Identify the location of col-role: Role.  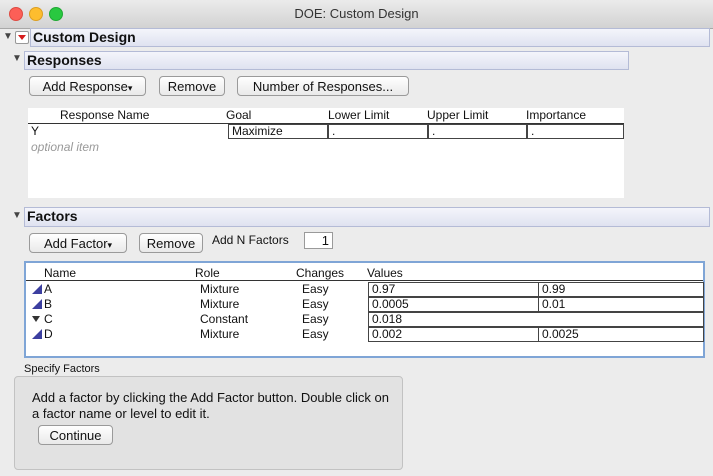
(207, 273).